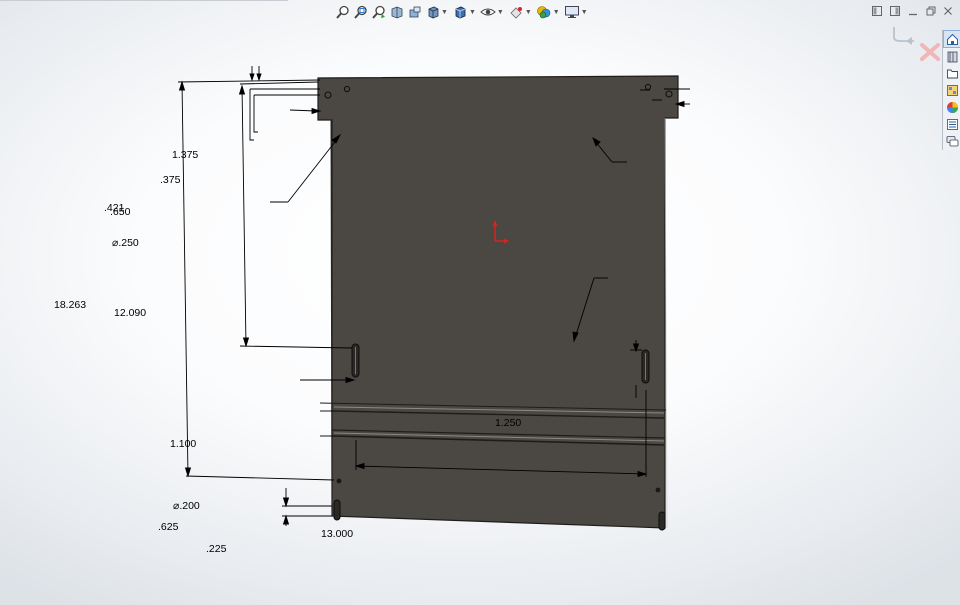 The image size is (960, 605). What do you see at coordinates (120, 212) in the screenshot?
I see `dimension-650: .650` at bounding box center [120, 212].